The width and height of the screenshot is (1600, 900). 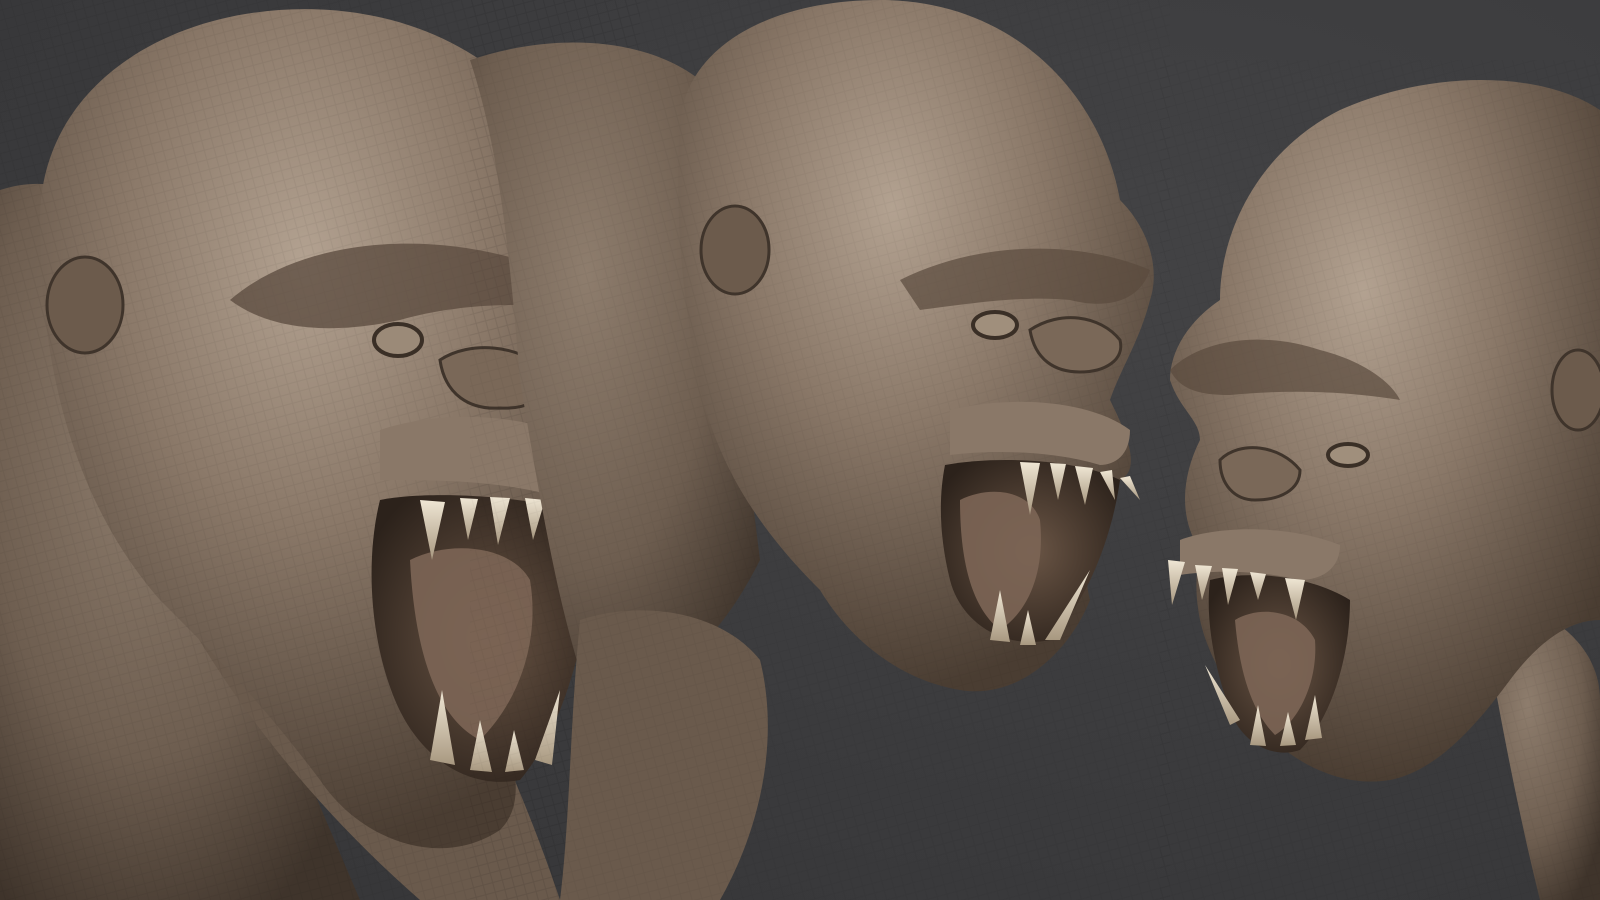 I want to click on right-bust-ear, so click(x=1575, y=390).